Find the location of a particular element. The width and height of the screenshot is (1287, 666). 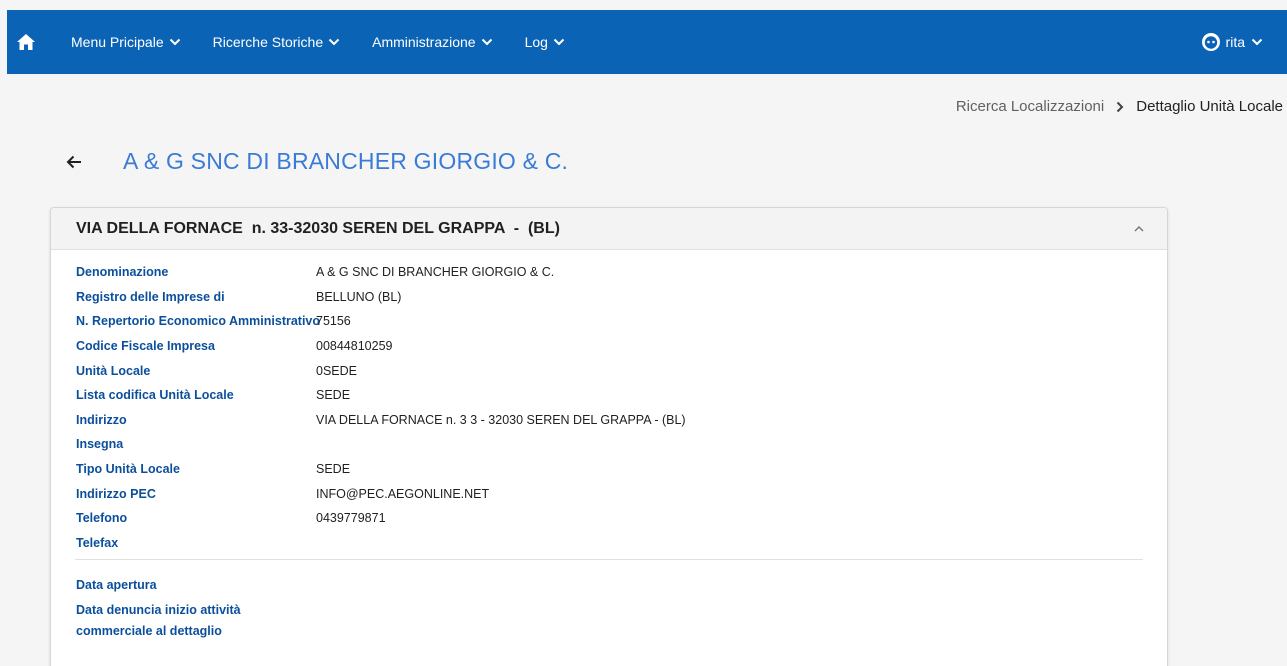

field-row: Codice Fiscale Impresa 00844810259 is located at coordinates (609, 346).